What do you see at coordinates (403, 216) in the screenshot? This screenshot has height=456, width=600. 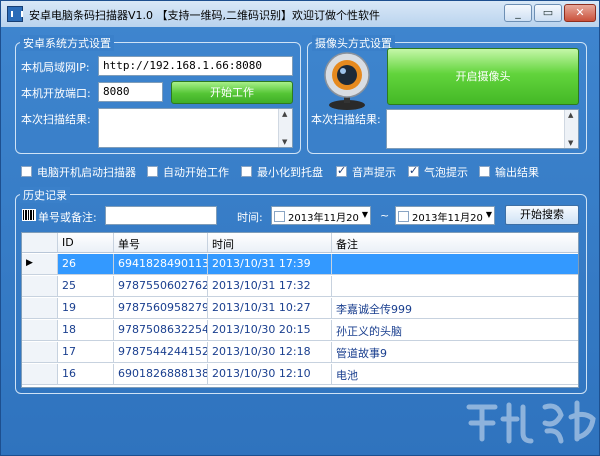 I see `date-to-checkbox` at bounding box center [403, 216].